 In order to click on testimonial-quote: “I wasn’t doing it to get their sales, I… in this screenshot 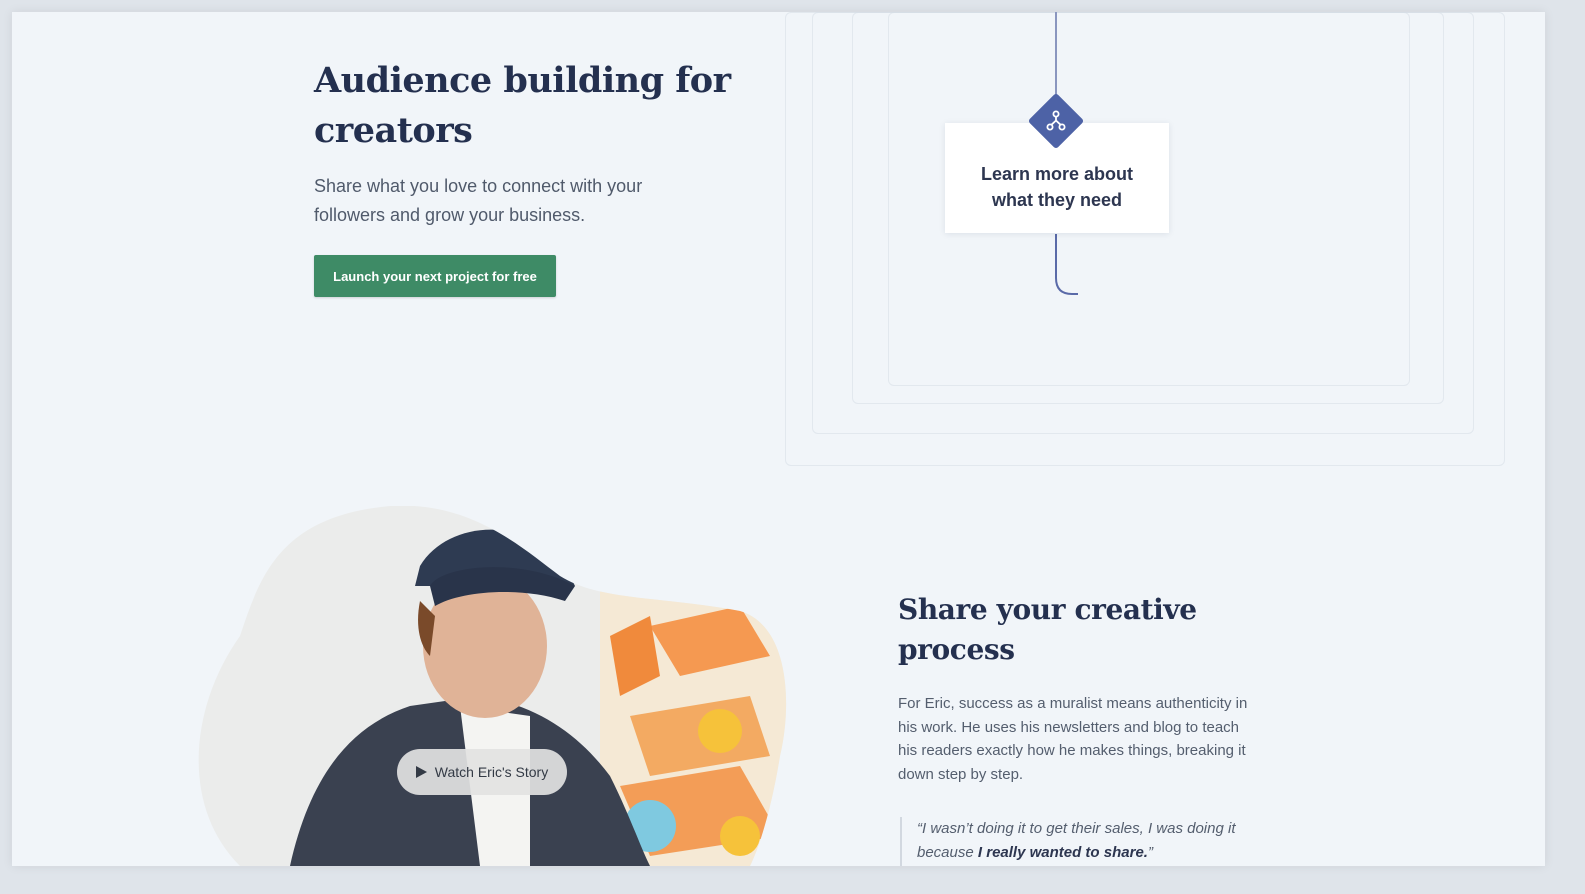, I will do `click(1078, 841)`.